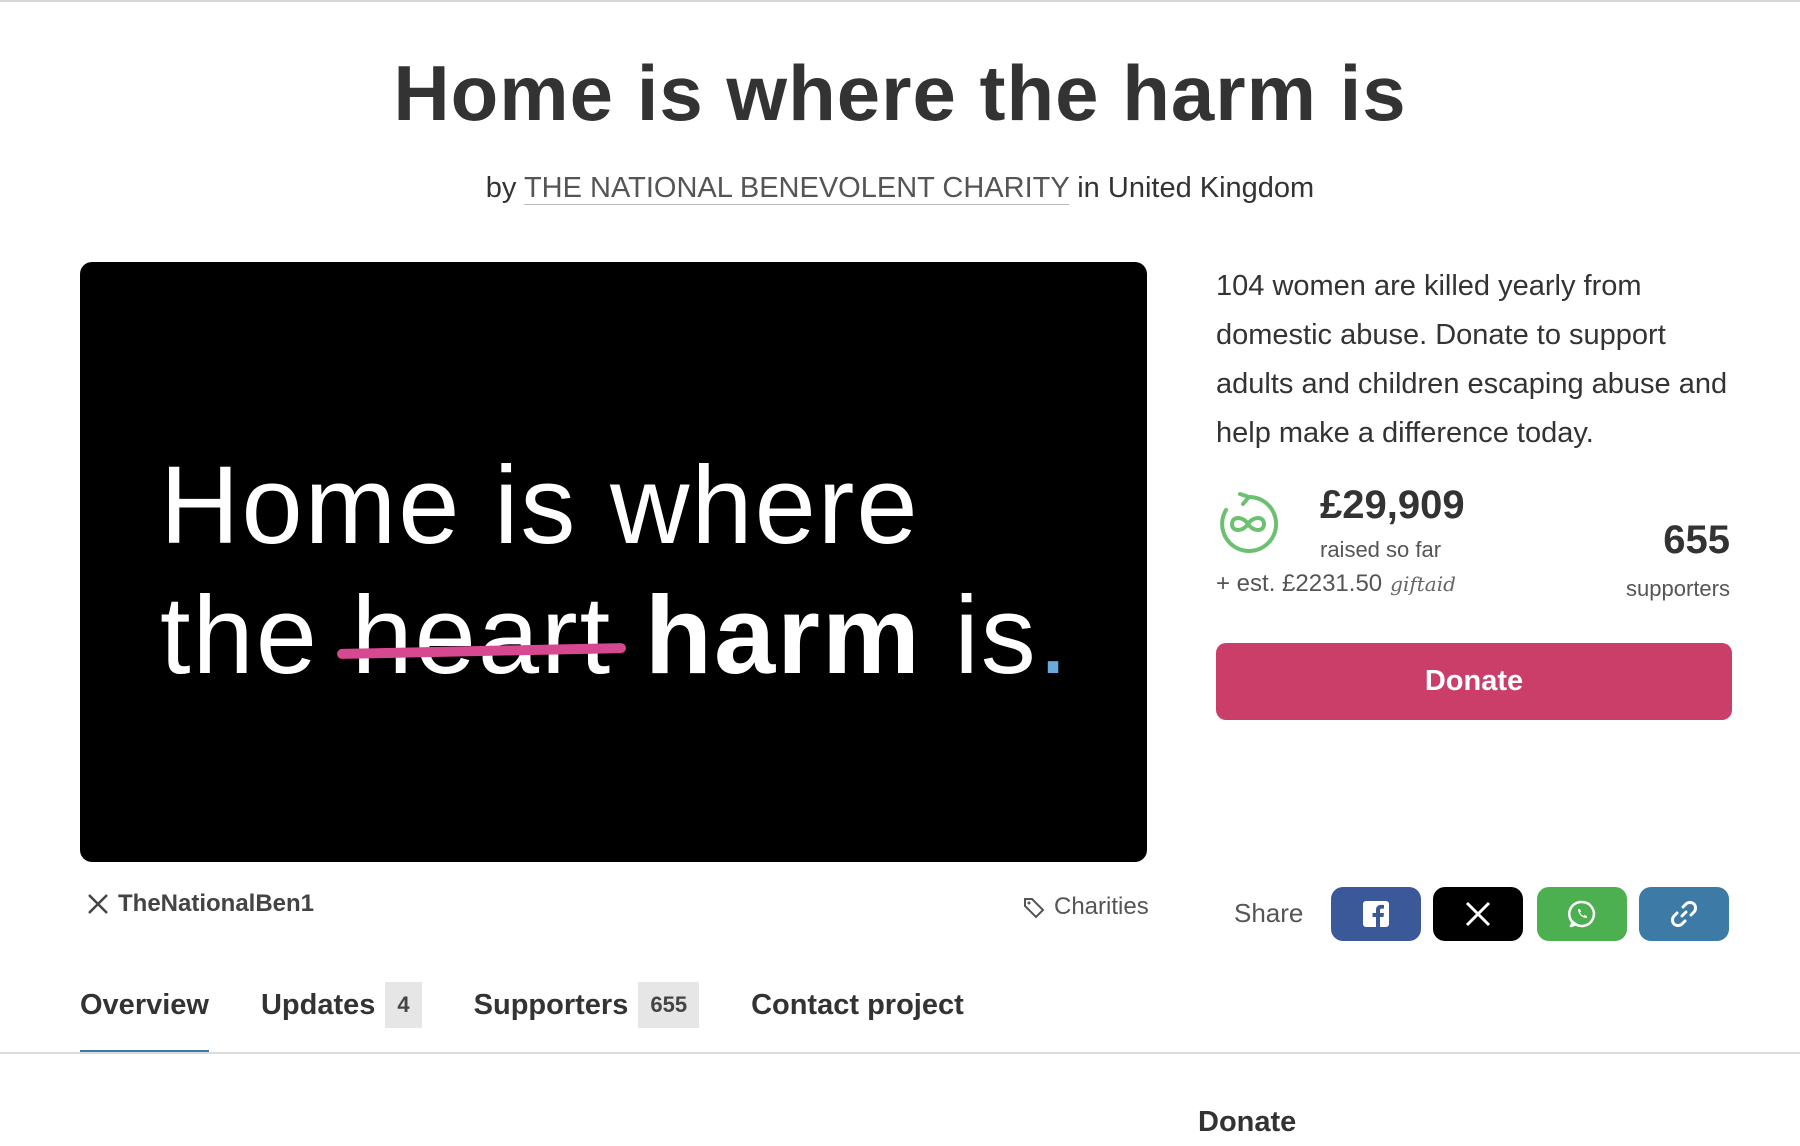  What do you see at coordinates (900, 1053) in the screenshot?
I see `tabs-divider` at bounding box center [900, 1053].